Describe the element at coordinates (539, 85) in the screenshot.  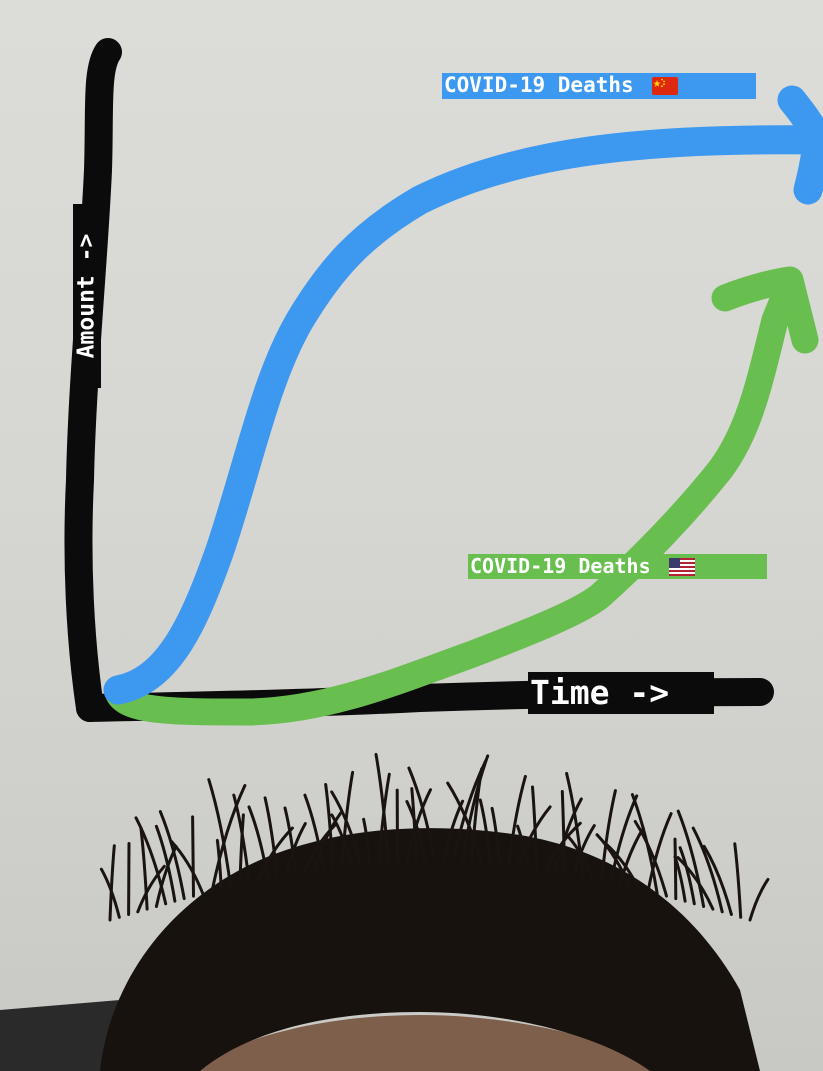
I see `china-deaths-label-text: COVID-19 Deaths` at that location.